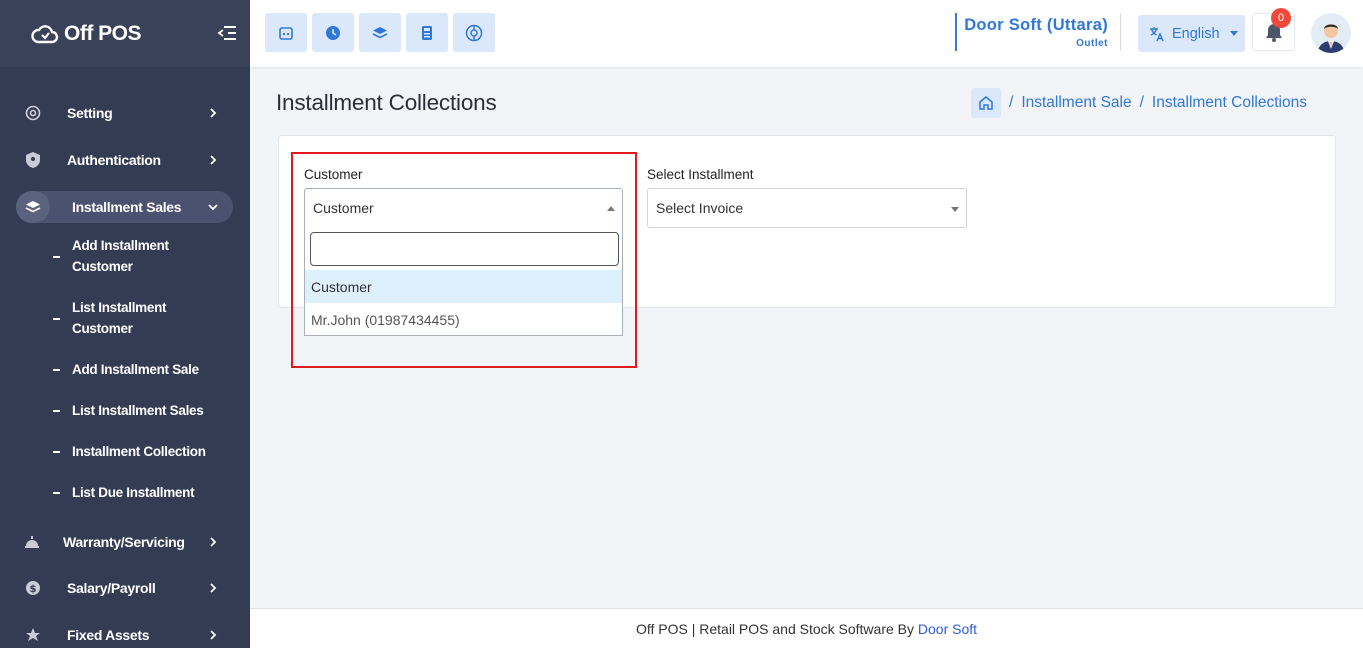 The width and height of the screenshot is (1363, 648). I want to click on sidebar-item-label: Installment Sales, so click(127, 207).